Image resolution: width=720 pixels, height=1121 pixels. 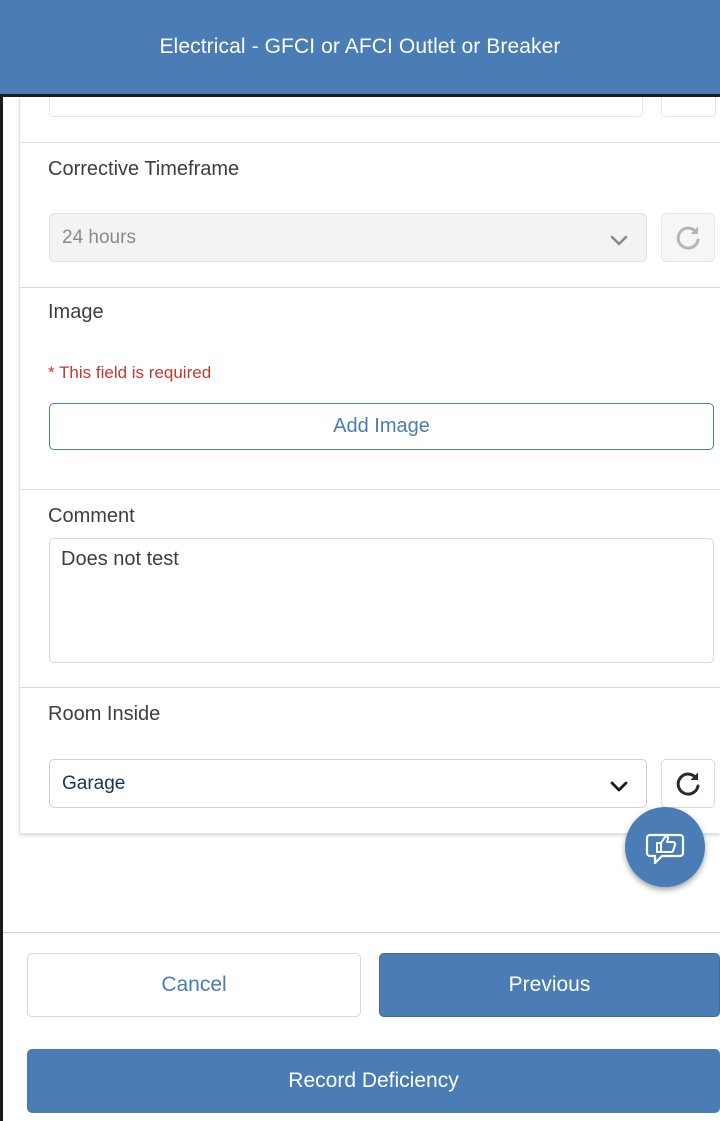 What do you see at coordinates (346, 107) in the screenshot?
I see `previous-field-input` at bounding box center [346, 107].